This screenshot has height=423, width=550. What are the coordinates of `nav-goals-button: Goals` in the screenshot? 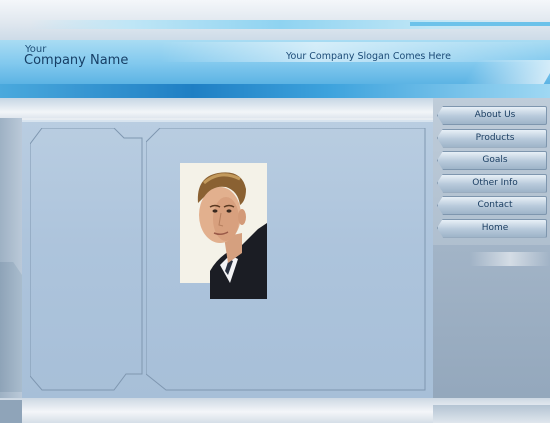 It's located at (492, 160).